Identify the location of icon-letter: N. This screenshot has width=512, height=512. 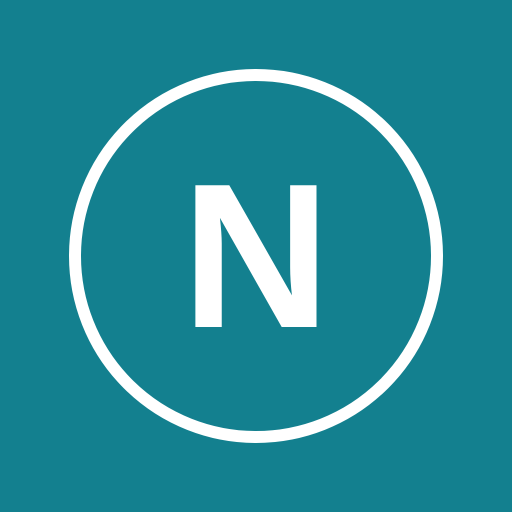
(256, 256).